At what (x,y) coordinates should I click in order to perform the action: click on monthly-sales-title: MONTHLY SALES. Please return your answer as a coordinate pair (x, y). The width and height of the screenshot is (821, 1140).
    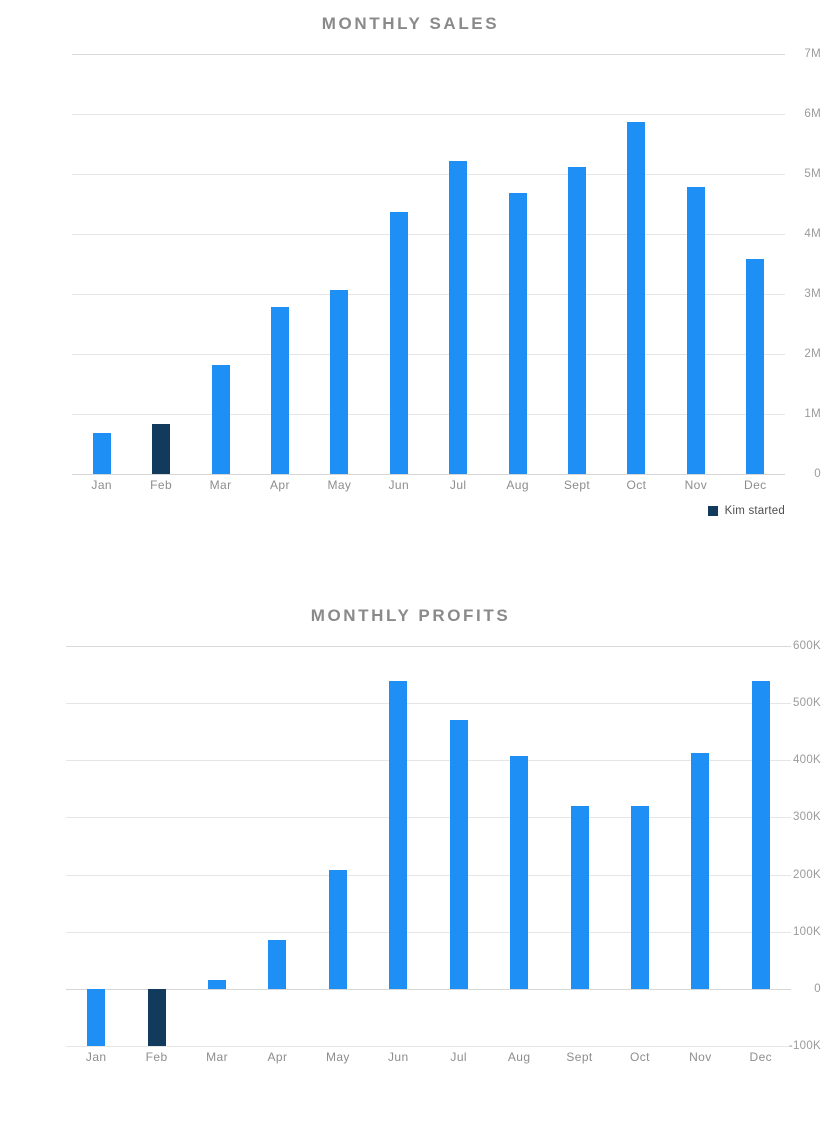
    Looking at the image, I should click on (410, 23).